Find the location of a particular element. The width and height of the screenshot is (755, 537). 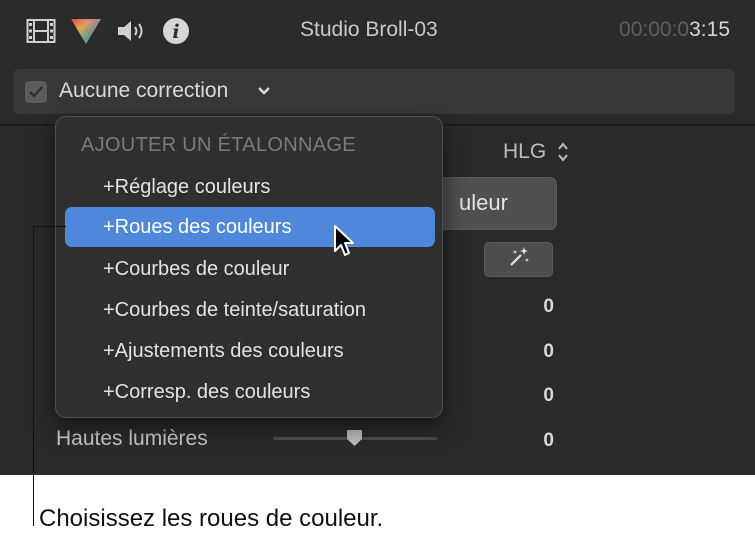

info-icon: i is located at coordinates (176, 31).